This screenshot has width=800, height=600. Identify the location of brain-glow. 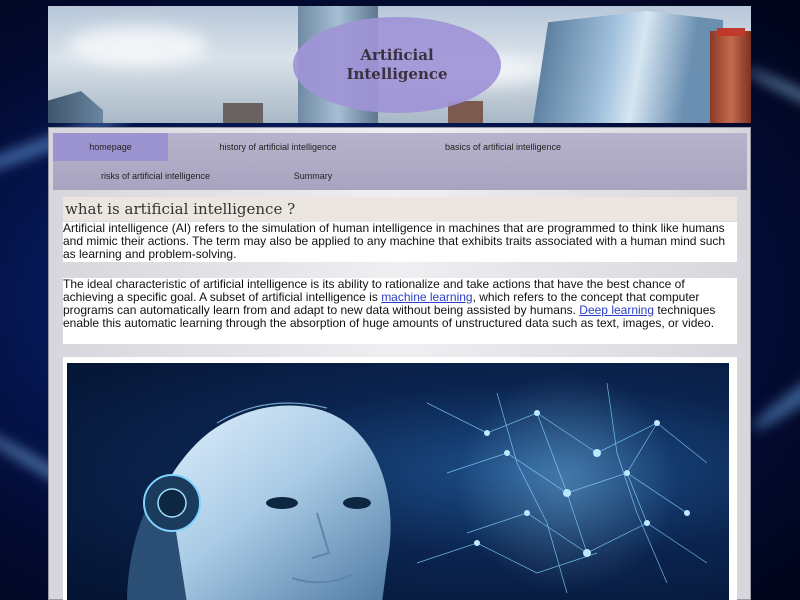
(567, 483).